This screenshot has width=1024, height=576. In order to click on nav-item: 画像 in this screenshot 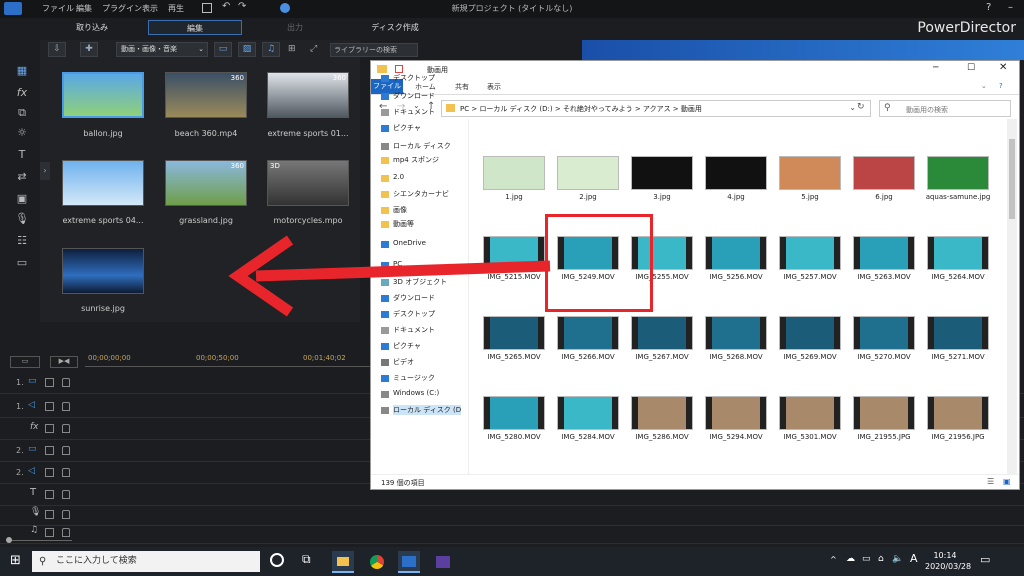, I will do `click(400, 210)`.